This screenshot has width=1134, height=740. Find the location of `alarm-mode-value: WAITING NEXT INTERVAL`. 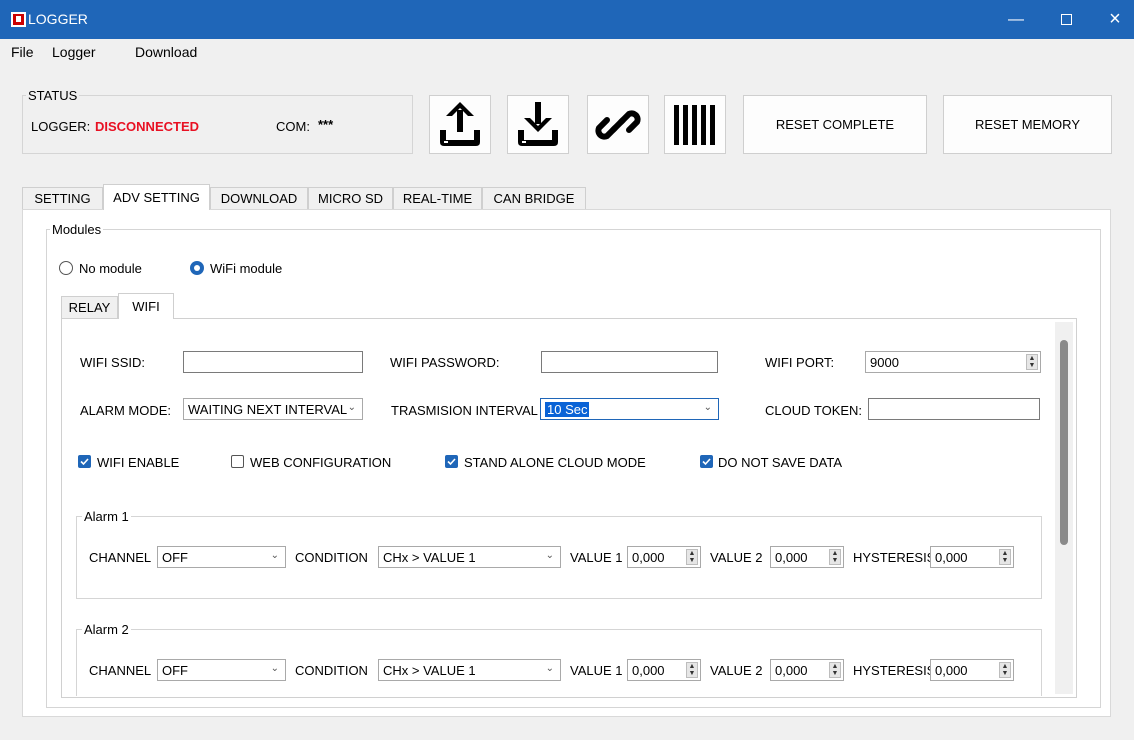

alarm-mode-value: WAITING NEXT INTERVAL is located at coordinates (268, 409).